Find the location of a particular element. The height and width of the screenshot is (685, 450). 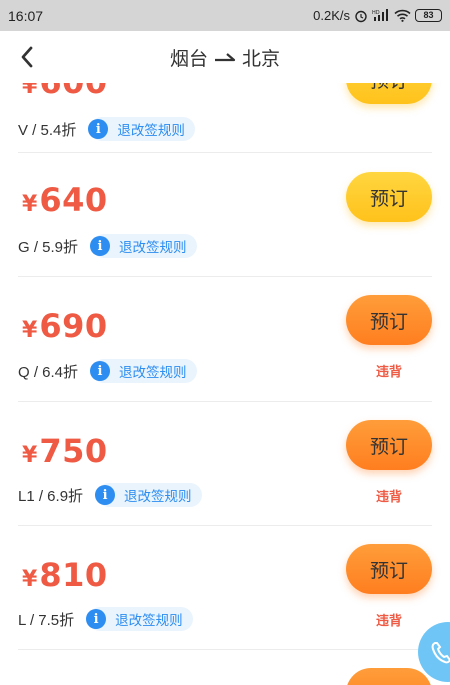

phone-icon is located at coordinates (440, 653).